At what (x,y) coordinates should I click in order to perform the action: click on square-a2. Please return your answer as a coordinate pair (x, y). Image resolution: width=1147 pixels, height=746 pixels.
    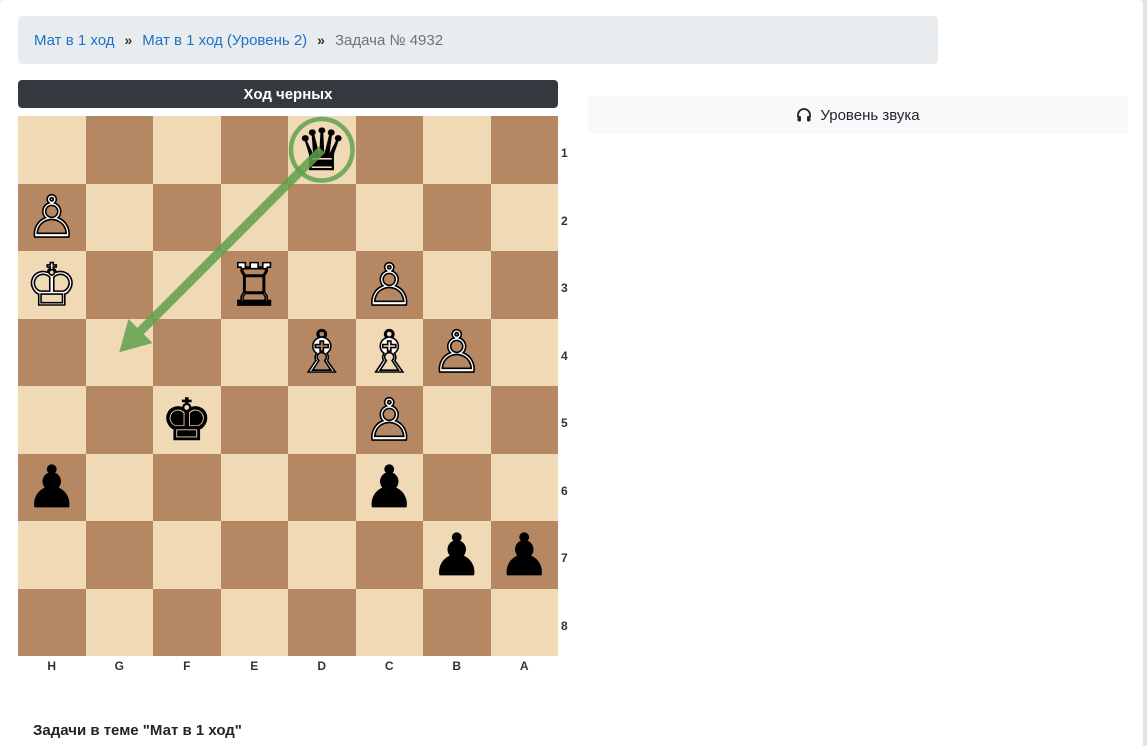
    Looking at the image, I should click on (524, 217).